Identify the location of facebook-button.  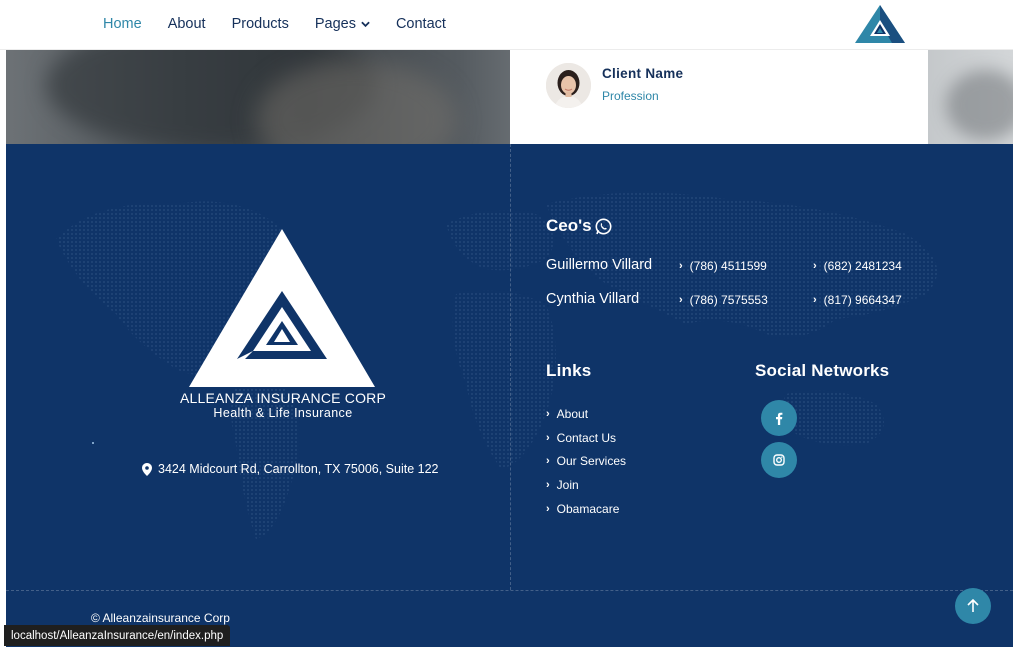
(779, 418).